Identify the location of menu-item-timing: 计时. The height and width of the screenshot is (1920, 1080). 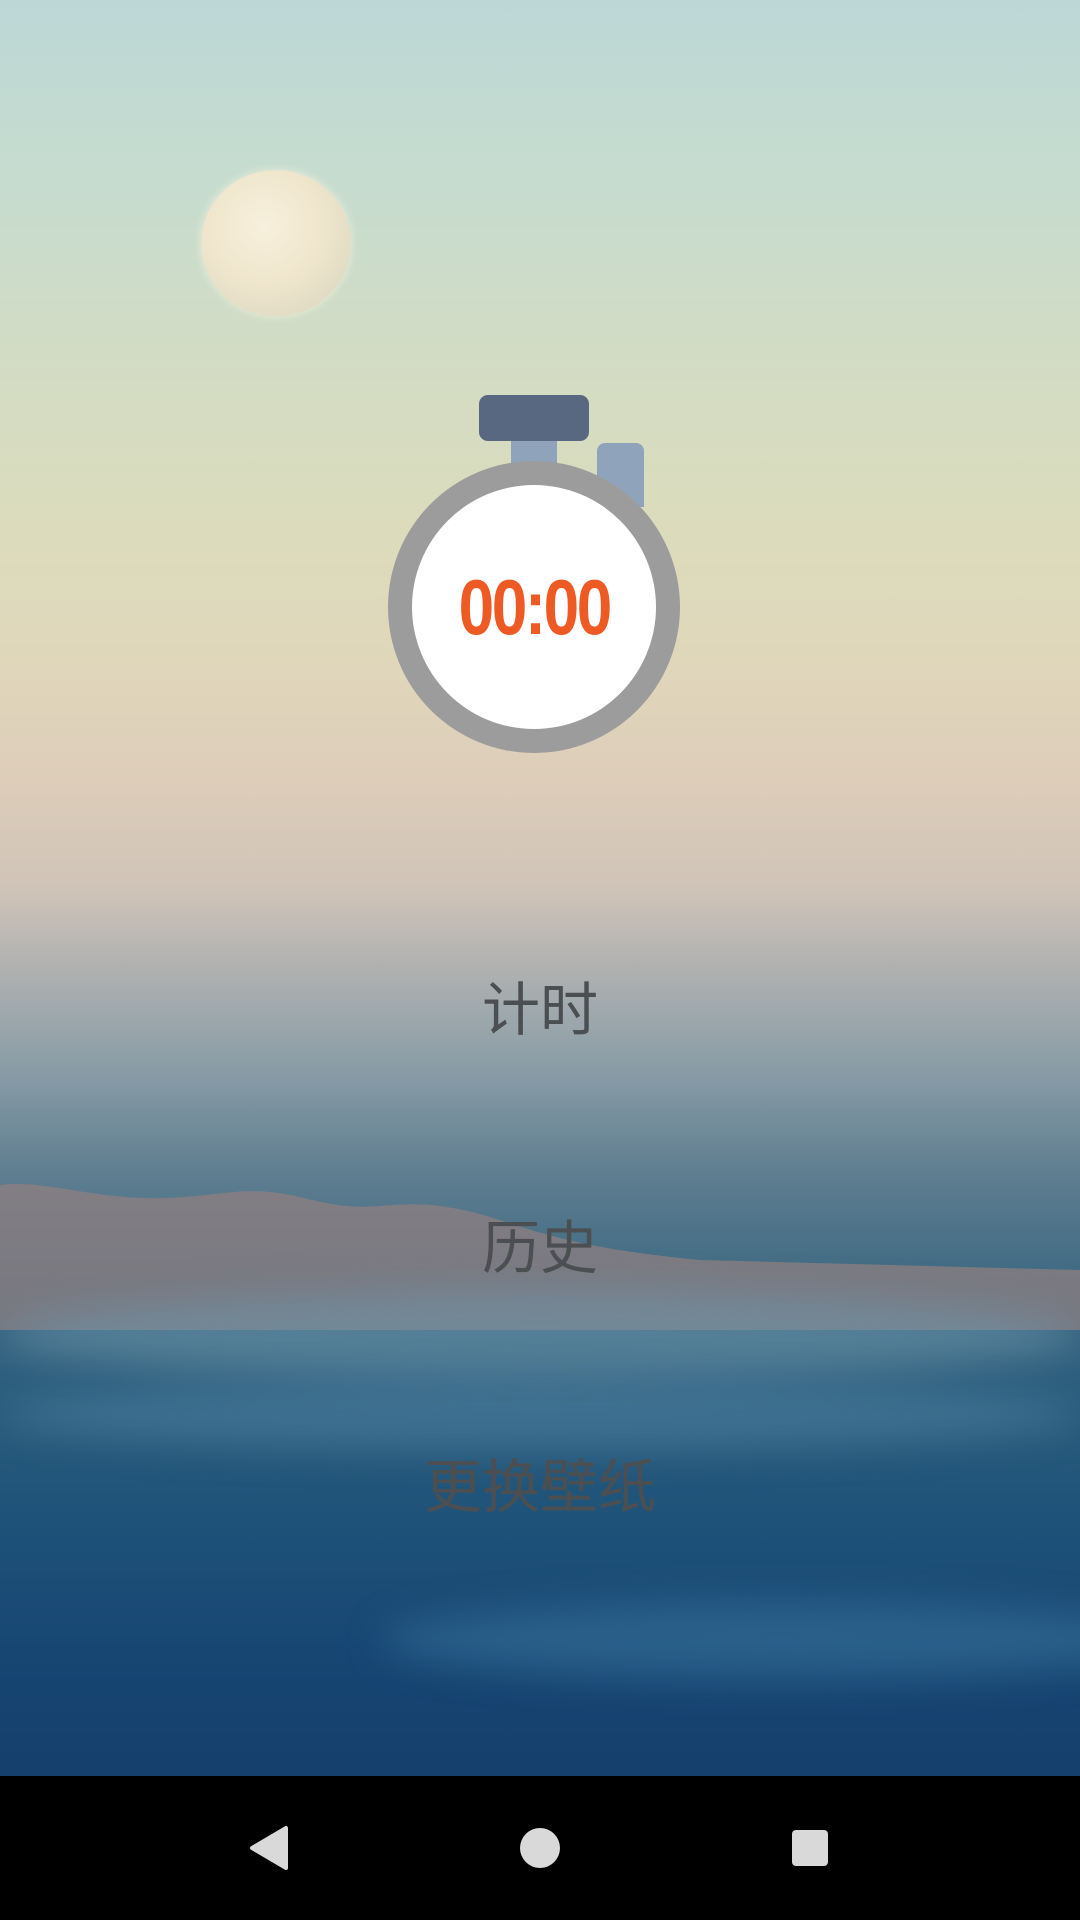
(540, 1010).